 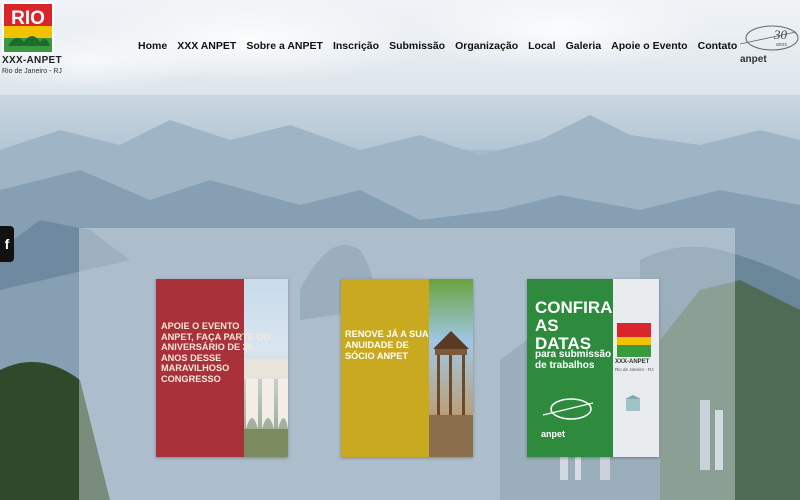 I want to click on nav-home: Home, so click(x=152, y=46).